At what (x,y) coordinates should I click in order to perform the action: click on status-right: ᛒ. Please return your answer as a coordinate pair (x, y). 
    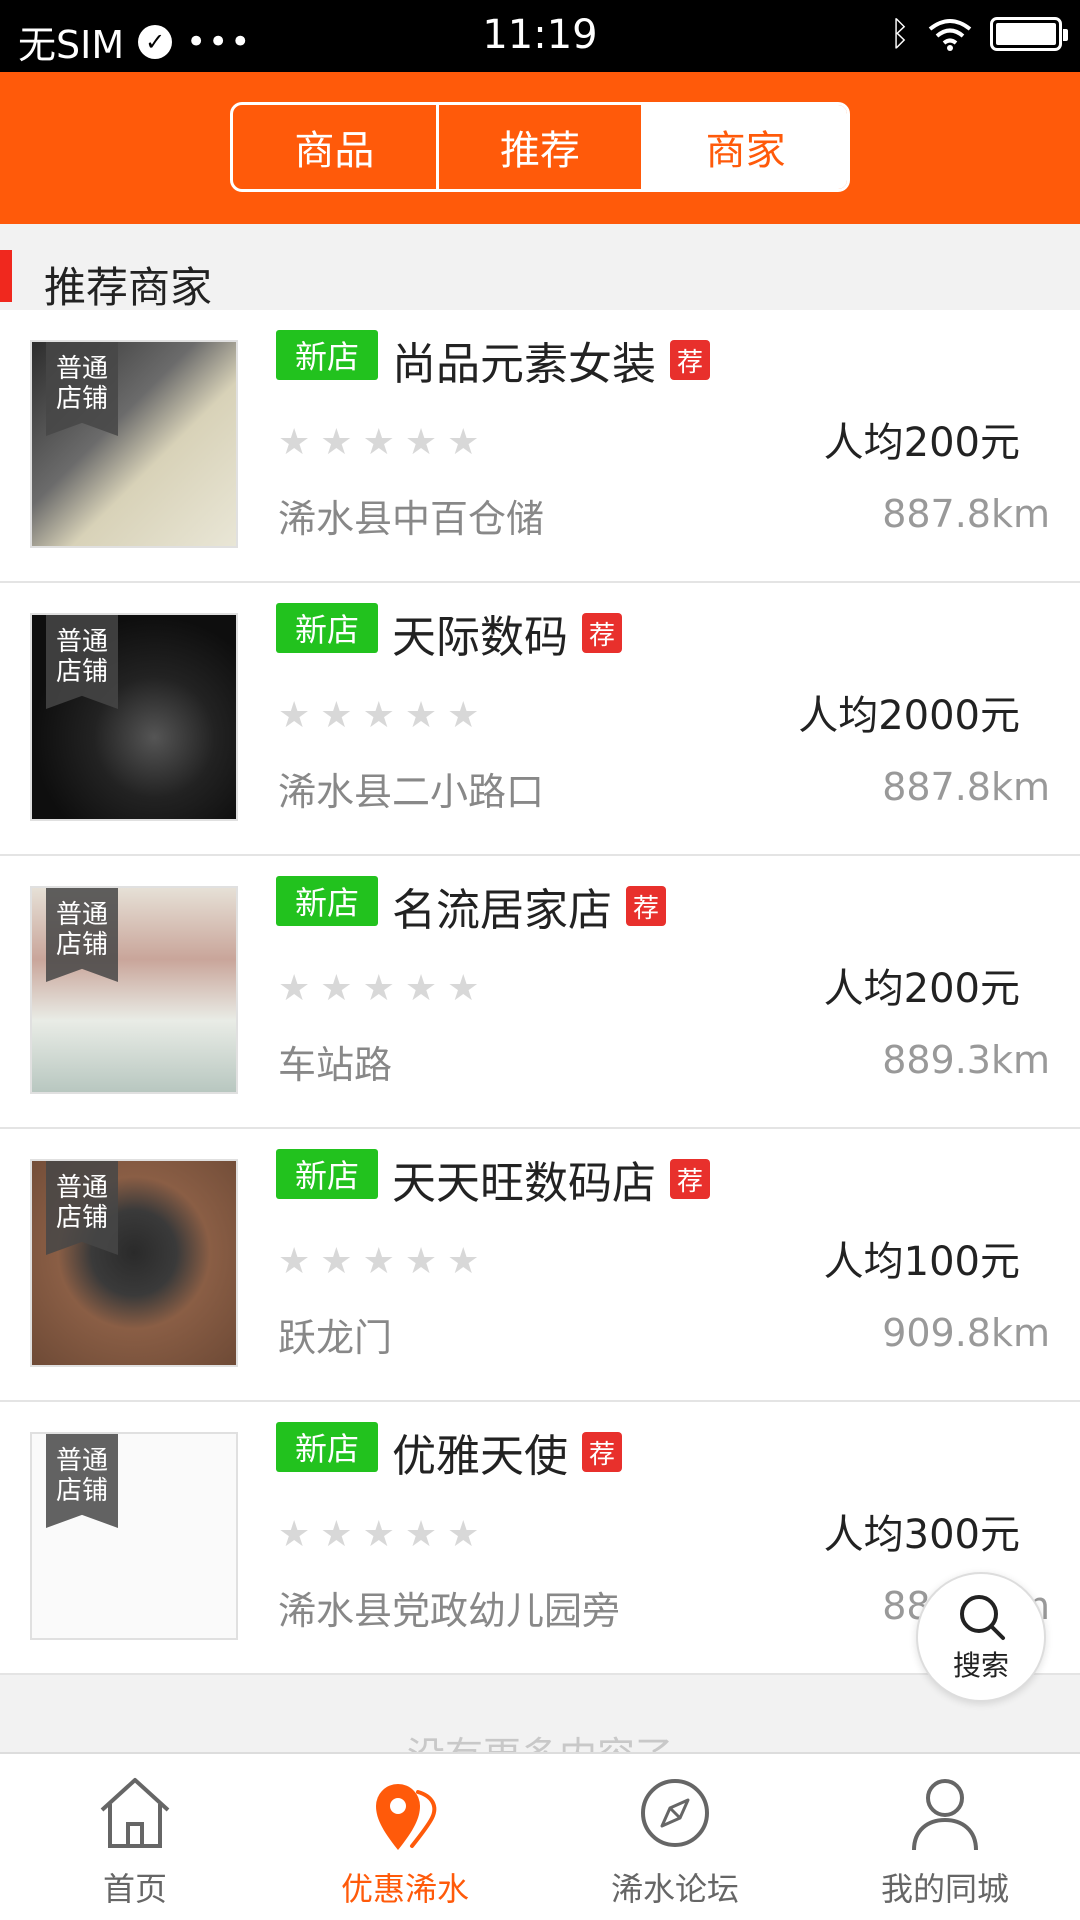
    Looking at the image, I should click on (978, 34).